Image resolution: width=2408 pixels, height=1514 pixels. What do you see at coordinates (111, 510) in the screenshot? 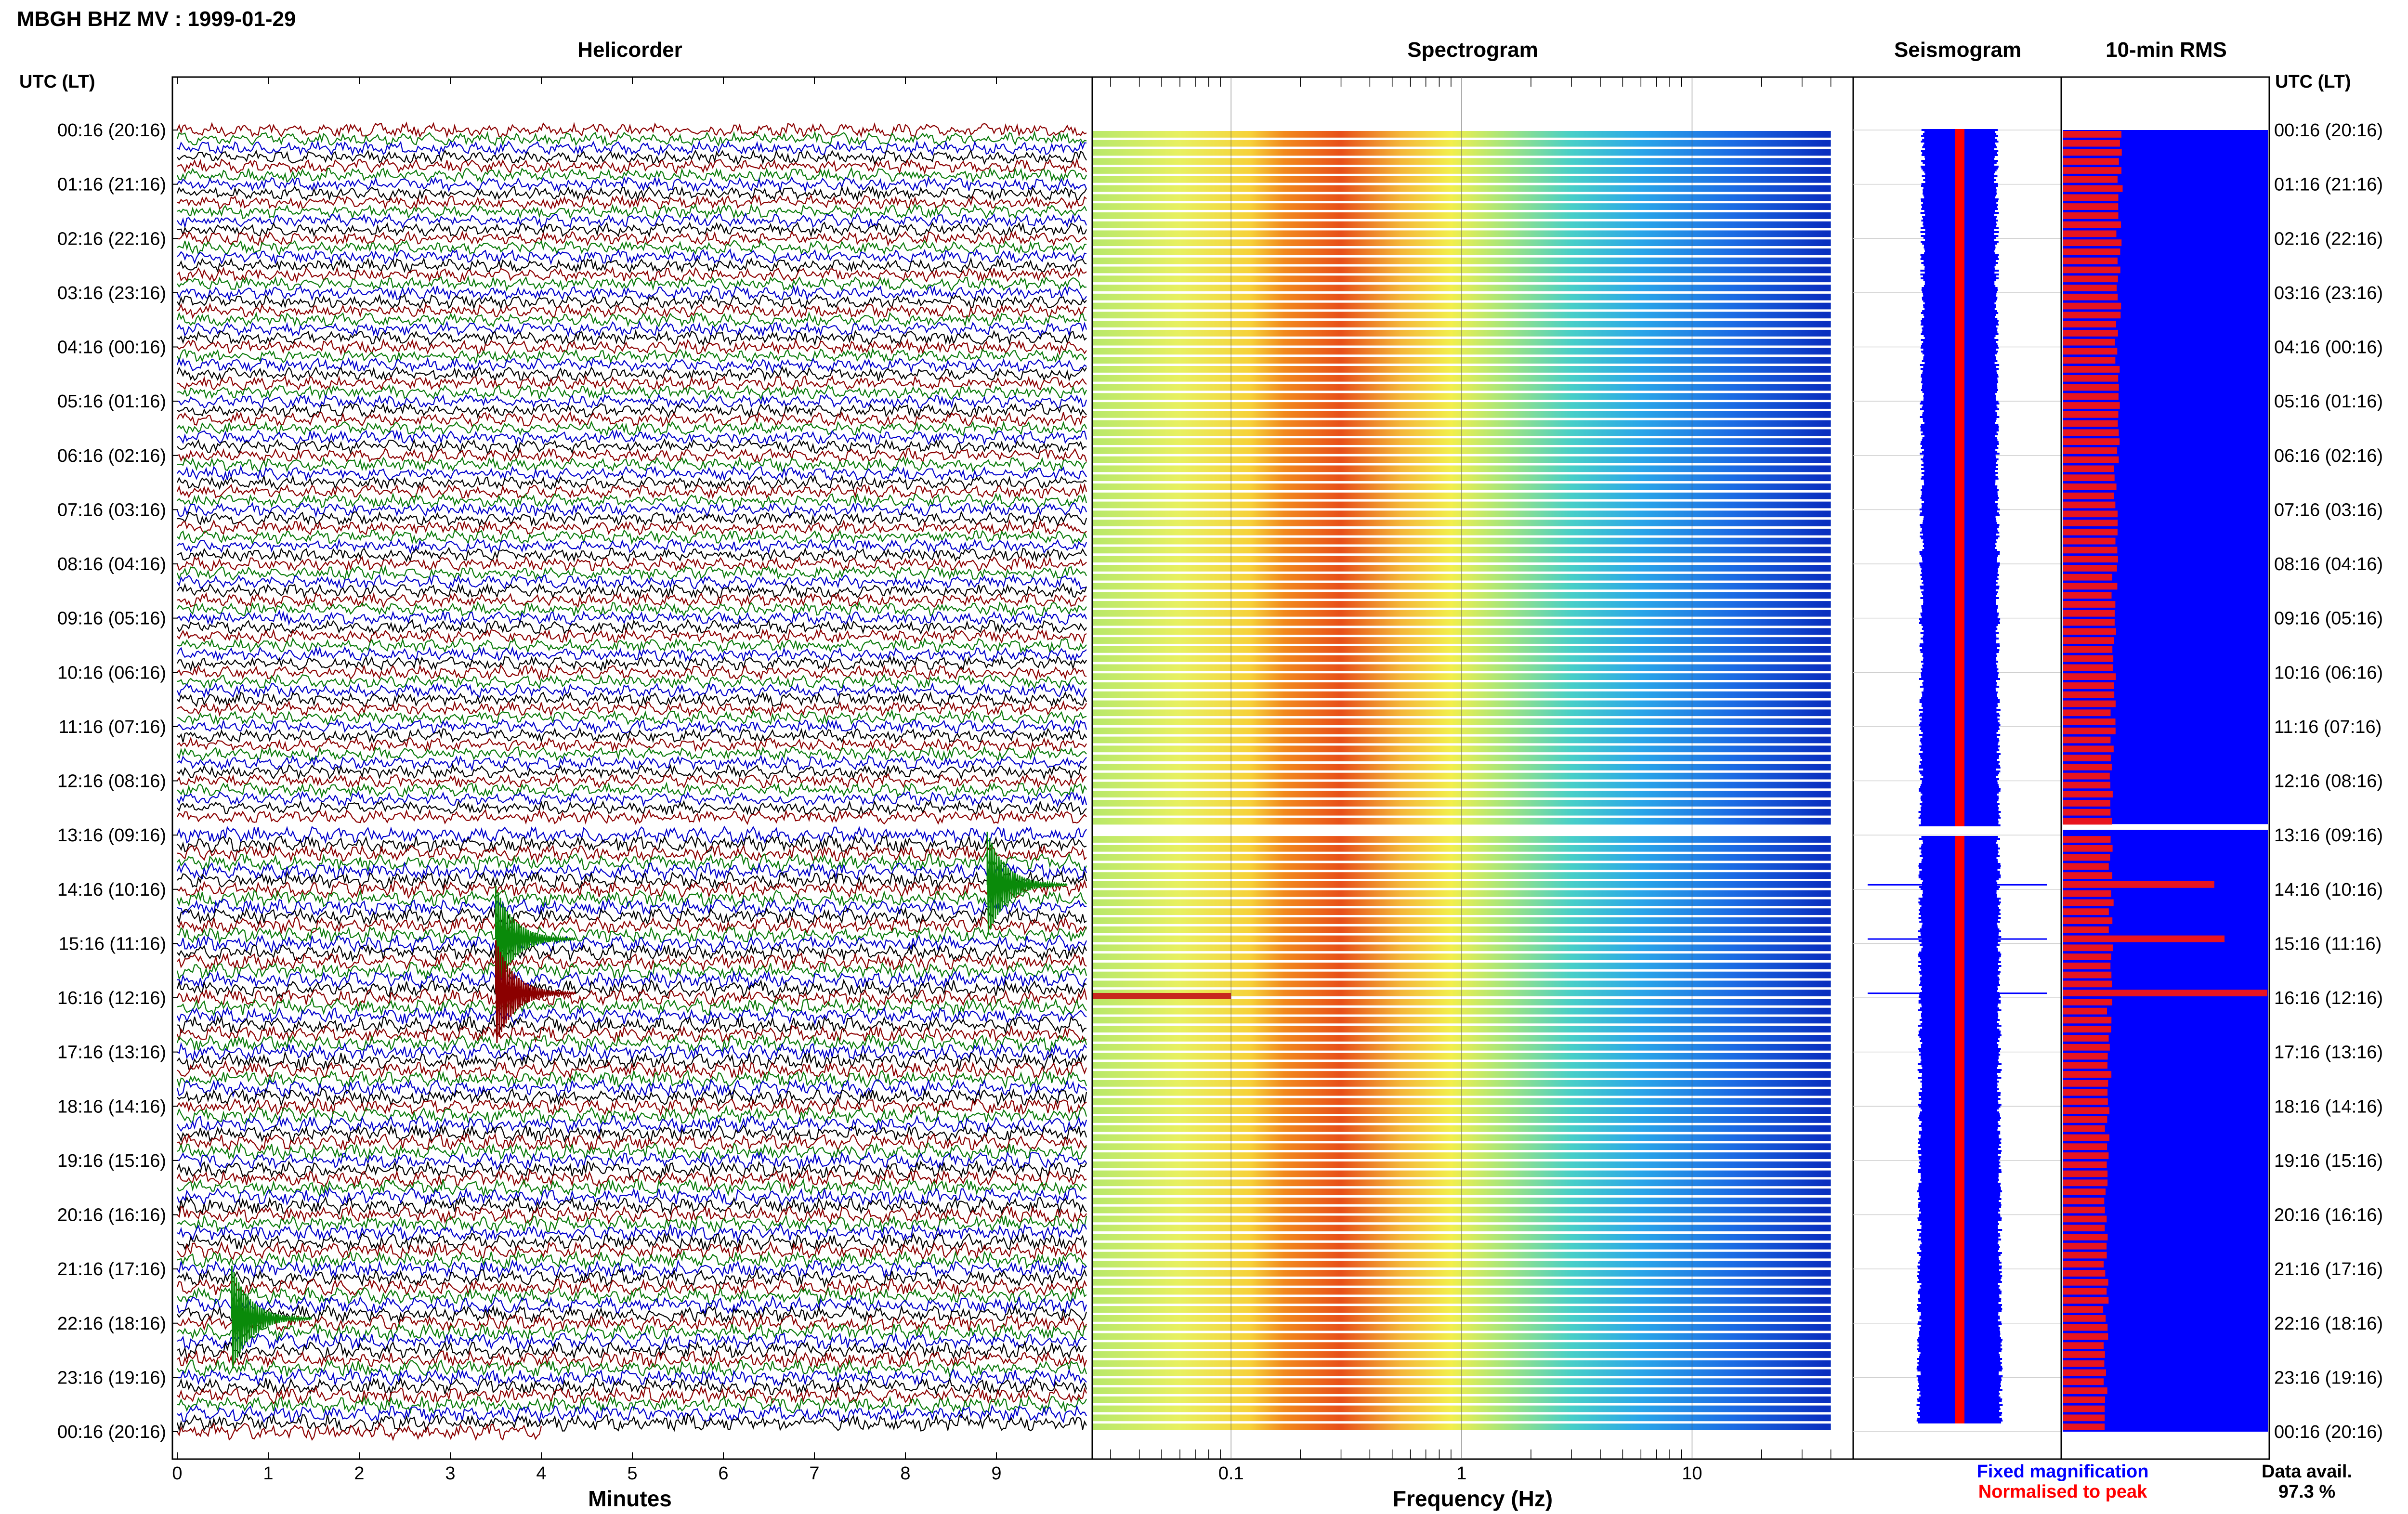
I see `left-time-tick-label: 07:16 (03:16)` at bounding box center [111, 510].